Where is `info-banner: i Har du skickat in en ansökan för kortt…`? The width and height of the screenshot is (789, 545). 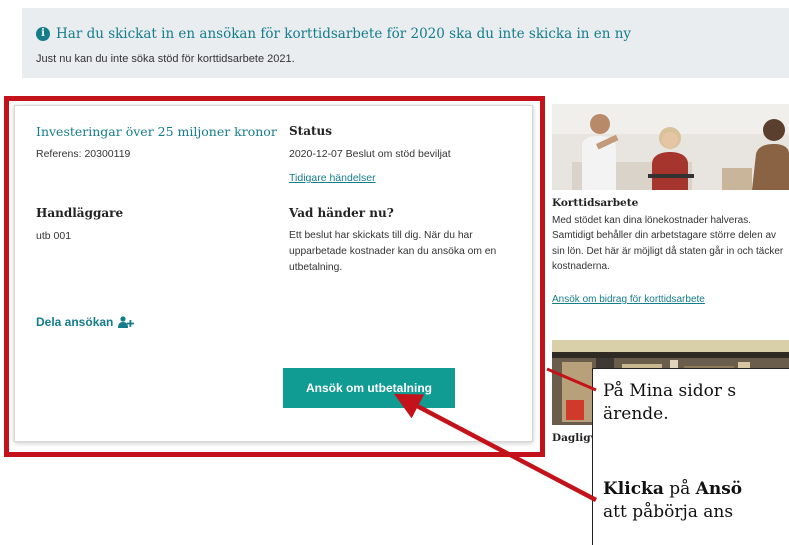
info-banner: i Har du skickat in en ansökan för kortt… is located at coordinates (405, 43).